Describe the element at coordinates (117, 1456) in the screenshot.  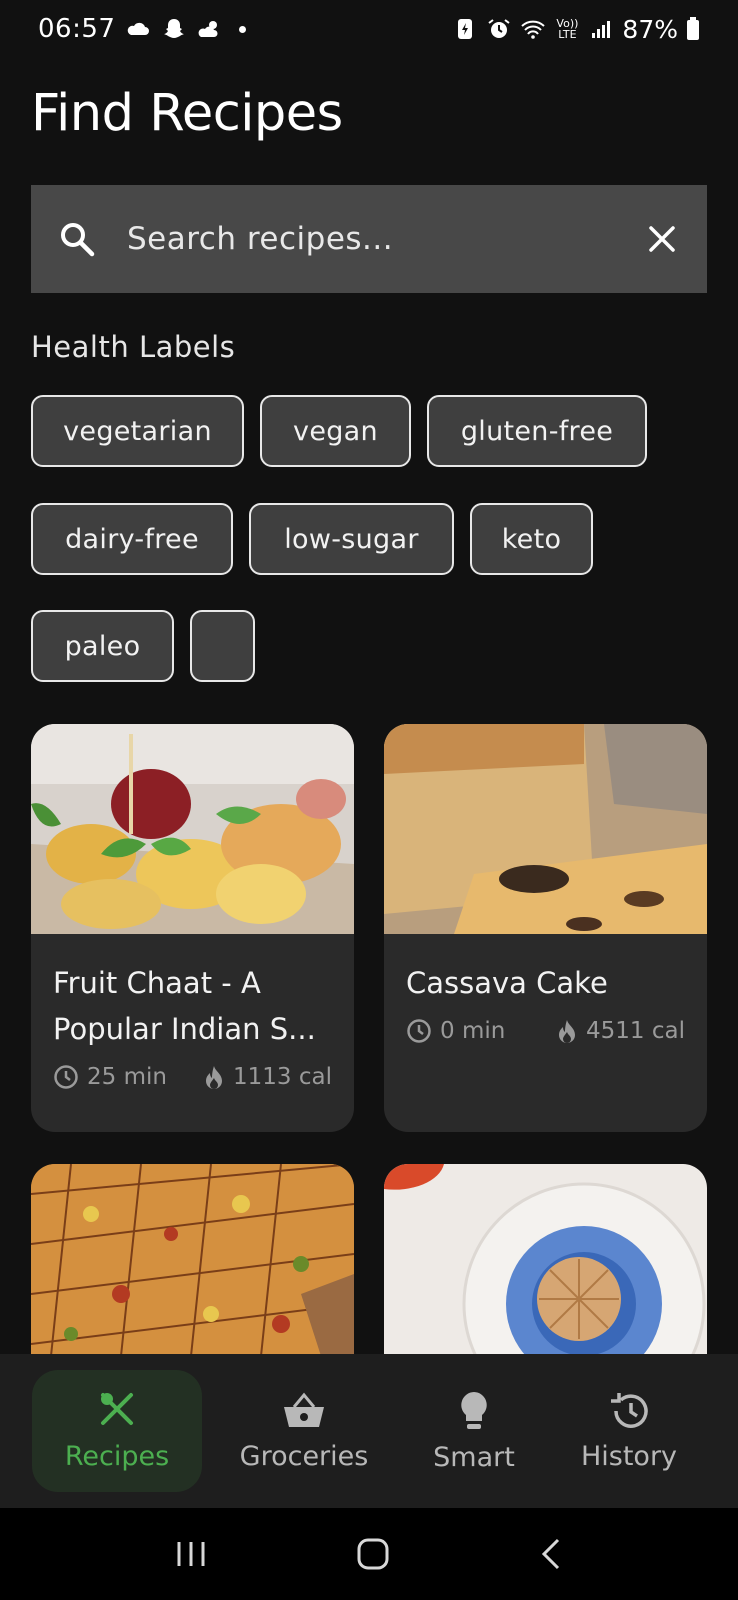
I see `nav-label: Recipes` at that location.